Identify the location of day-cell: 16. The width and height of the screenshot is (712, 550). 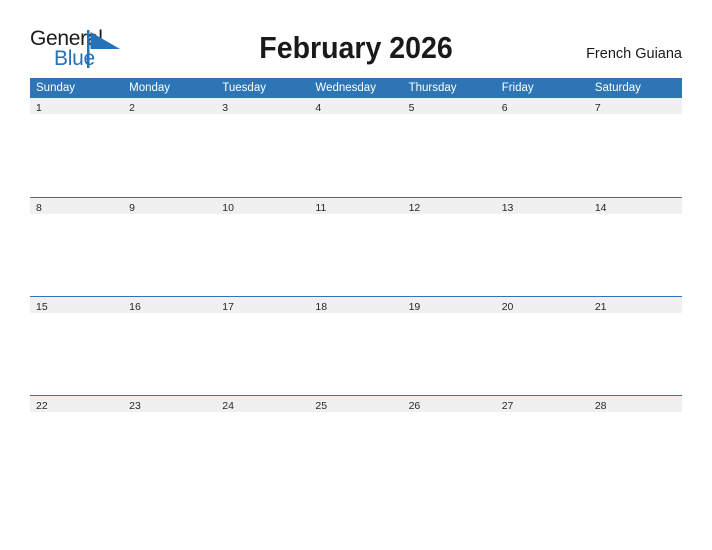
(170, 345).